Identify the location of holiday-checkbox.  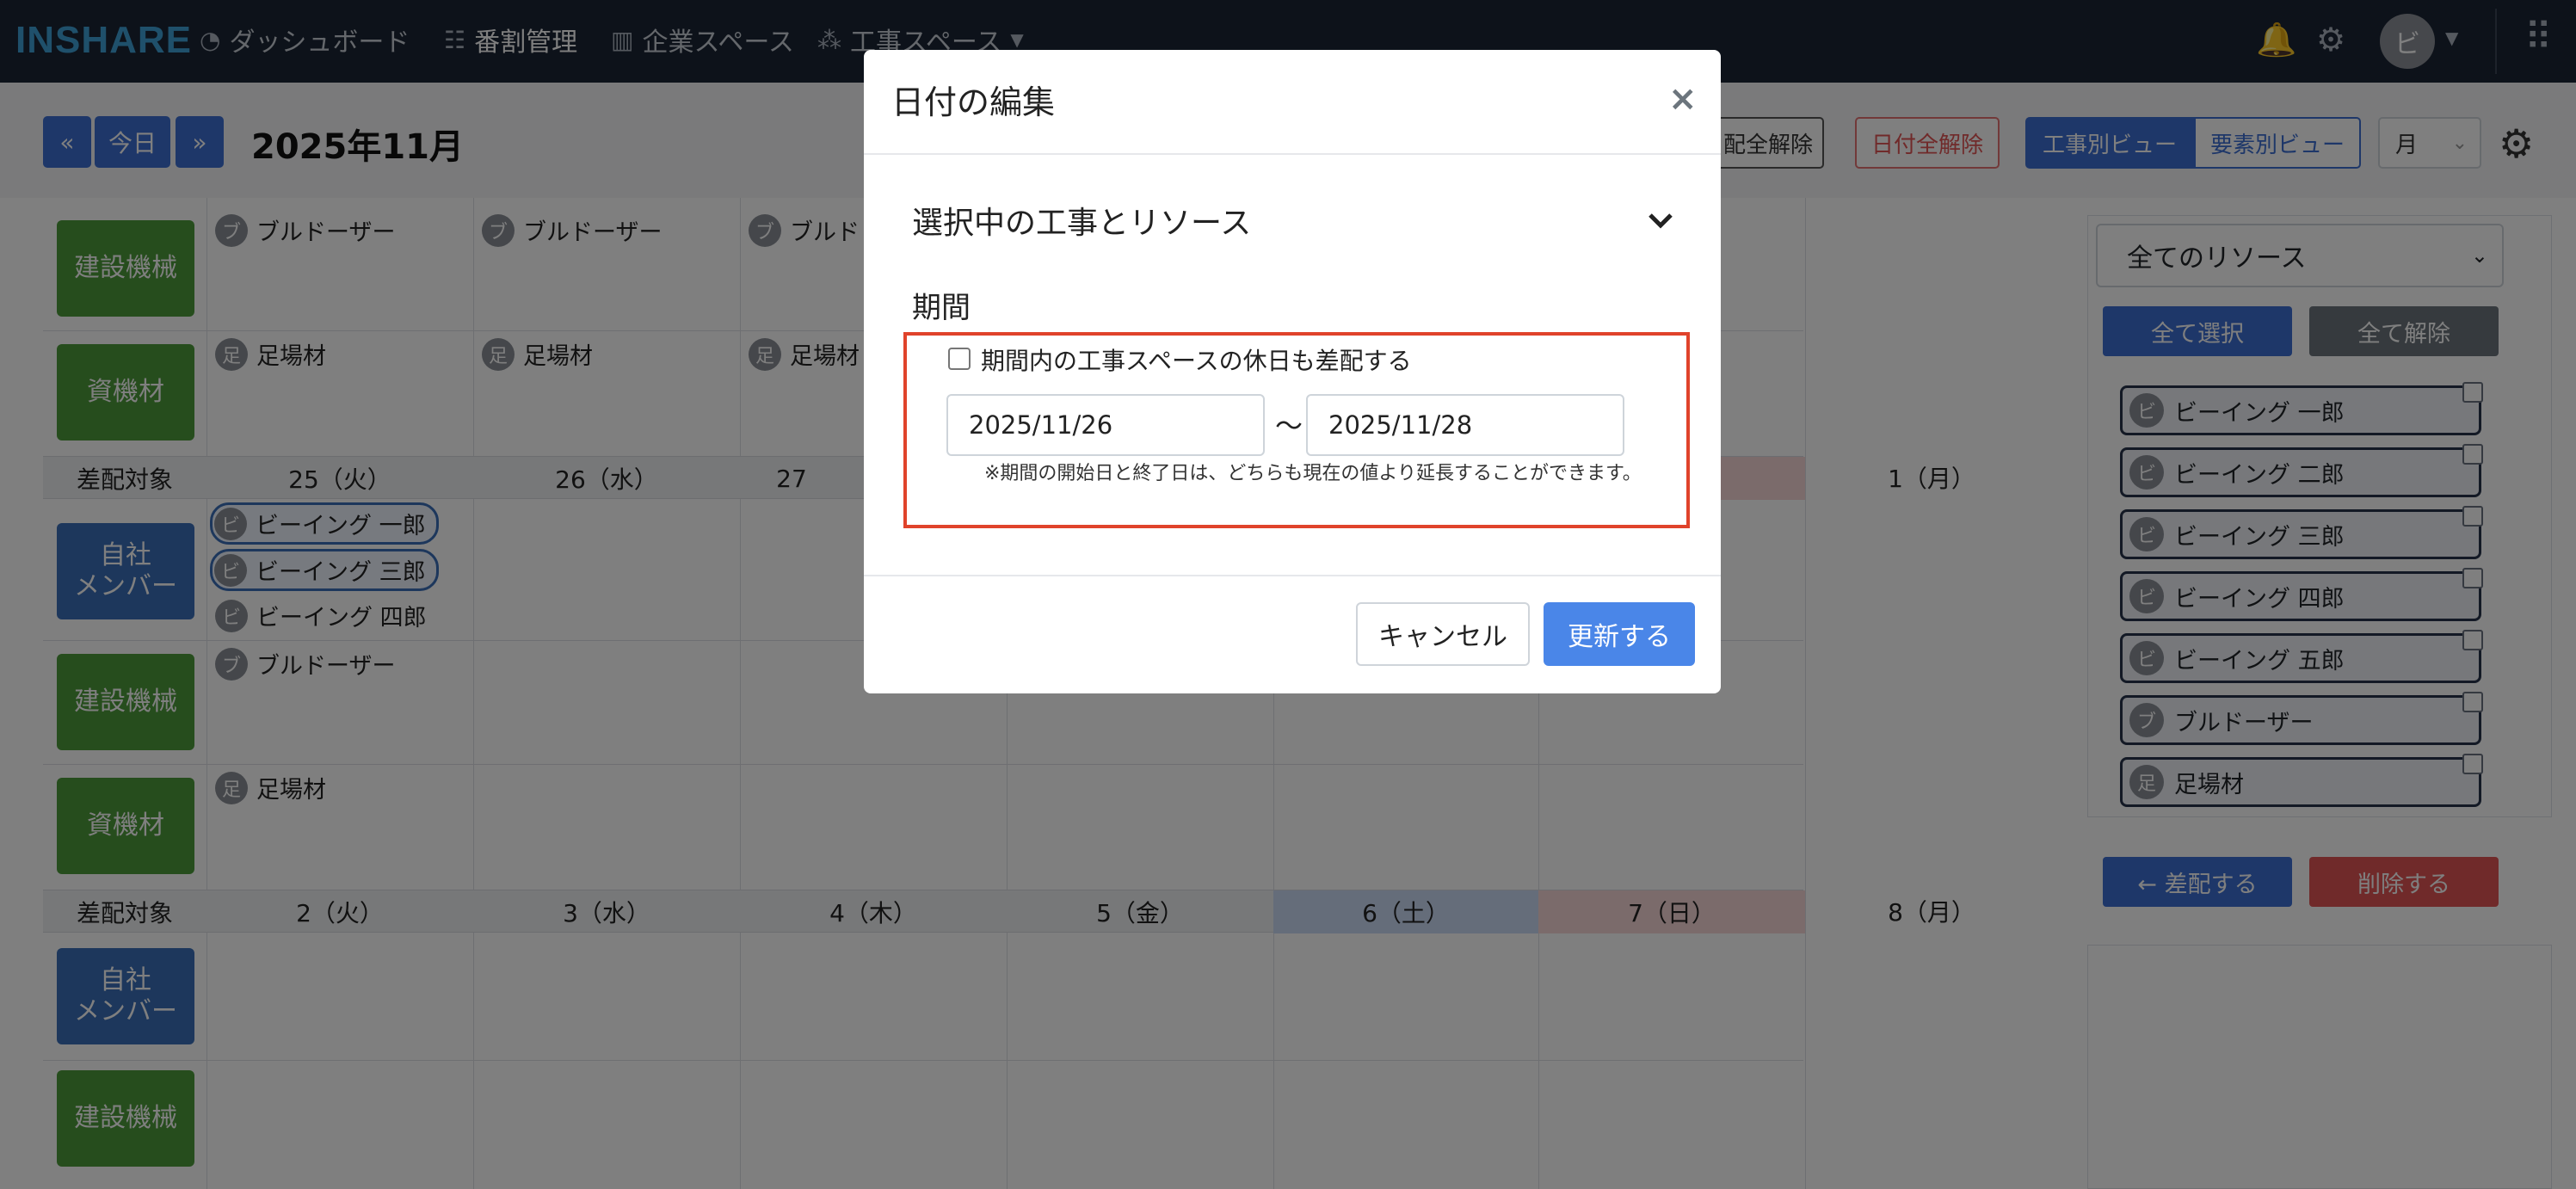
(959, 359).